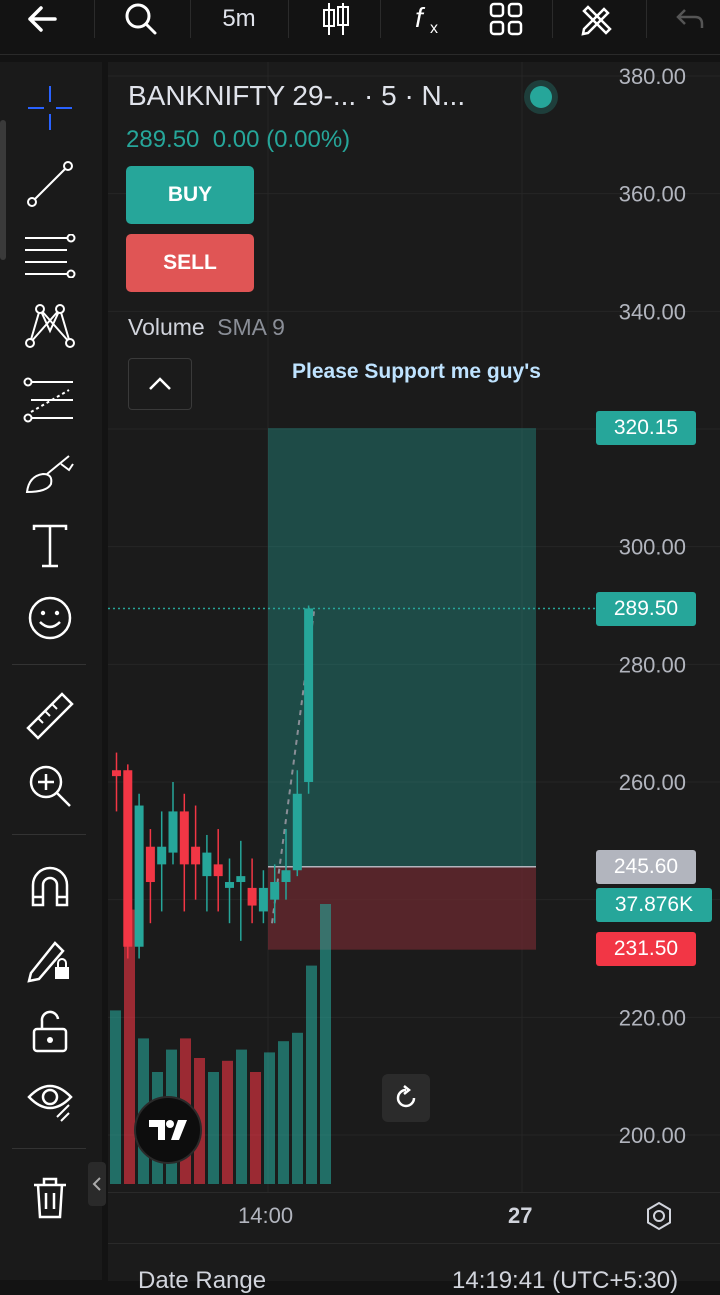 The width and height of the screenshot is (720, 1295). What do you see at coordinates (51, 671) in the screenshot?
I see `drawing-toolbar` at bounding box center [51, 671].